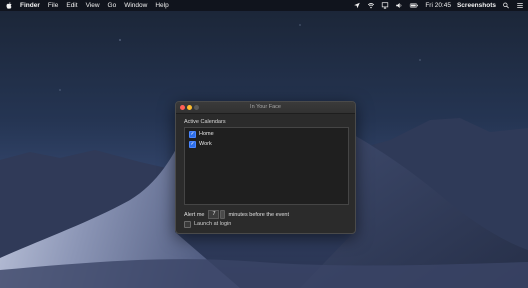 The width and height of the screenshot is (528, 288). Describe the element at coordinates (71, 5) in the screenshot. I see `menu-edit: Edit` at that location.